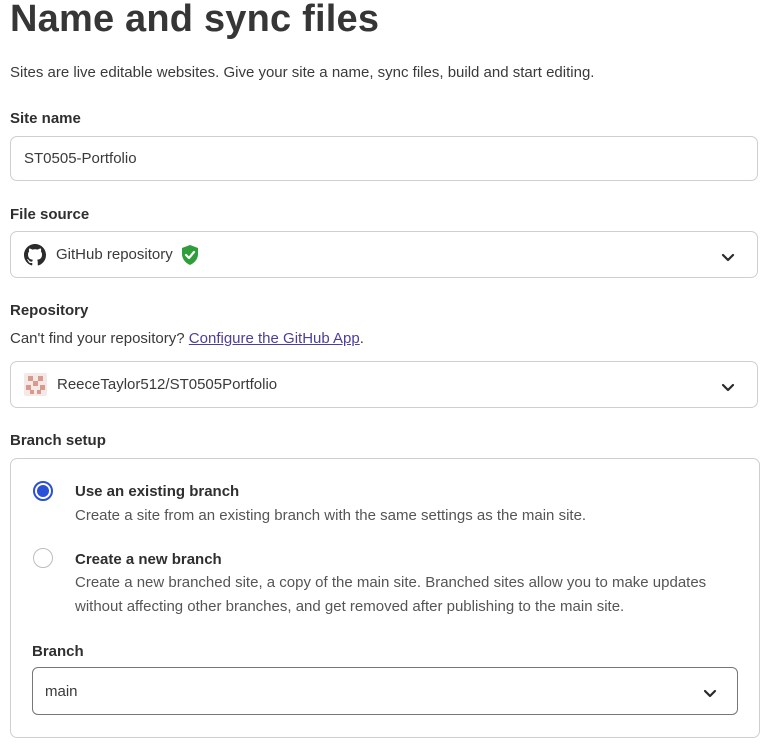 This screenshot has height=753, width=774. I want to click on github-icon, so click(35, 254).